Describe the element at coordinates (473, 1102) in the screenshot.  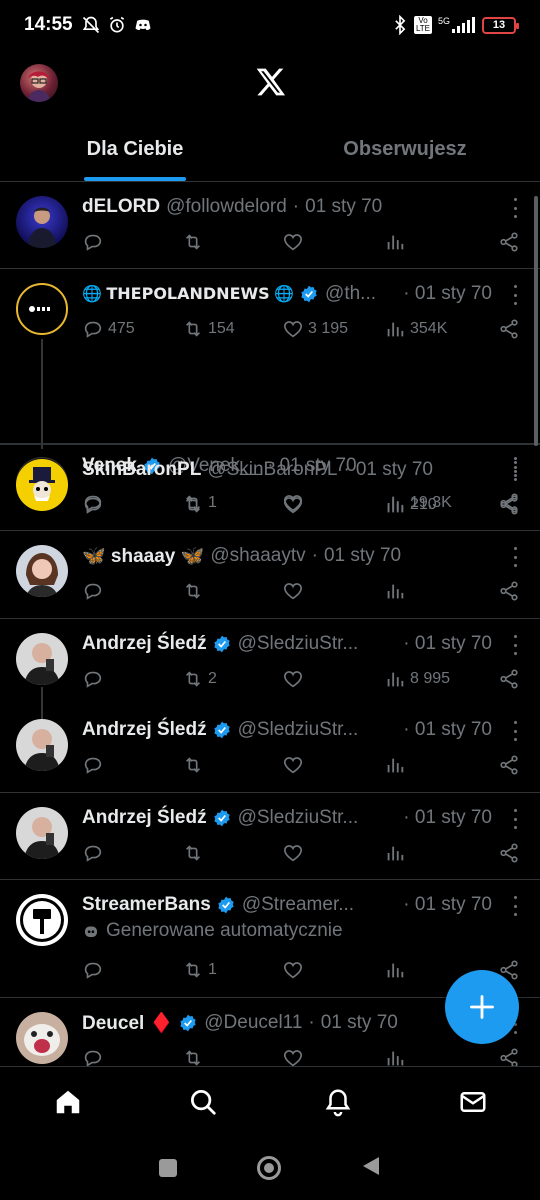
I see `nav-messages` at that location.